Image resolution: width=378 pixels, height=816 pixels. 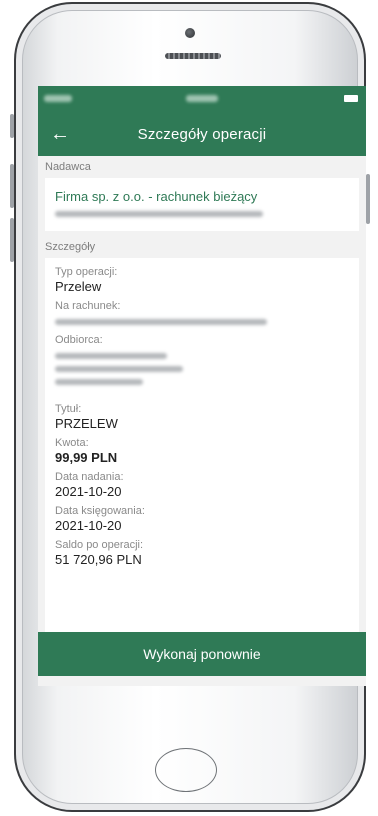 I want to click on power-button, so click(x=368, y=199).